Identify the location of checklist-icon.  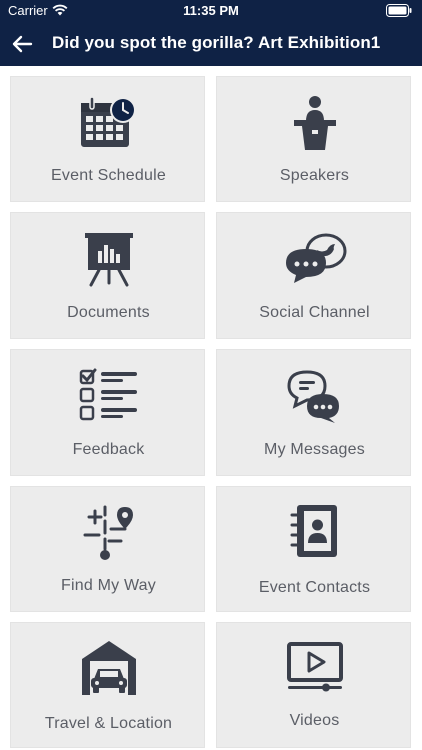
(108, 395).